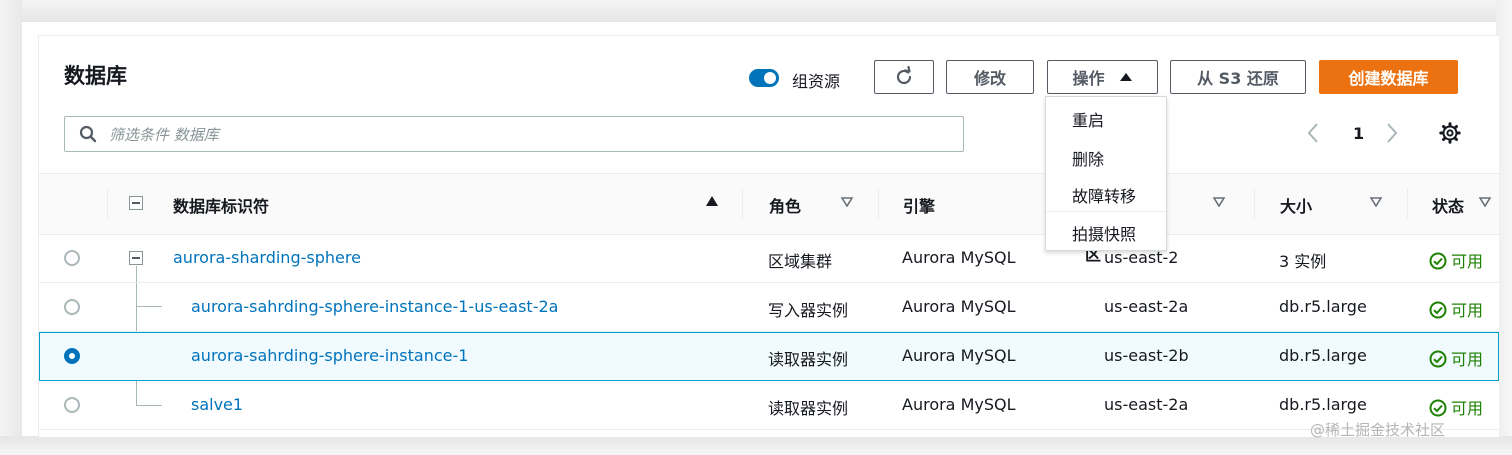 The image size is (1512, 455). Describe the element at coordinates (919, 205) in the screenshot. I see `column-header-engine: 引擎` at that location.